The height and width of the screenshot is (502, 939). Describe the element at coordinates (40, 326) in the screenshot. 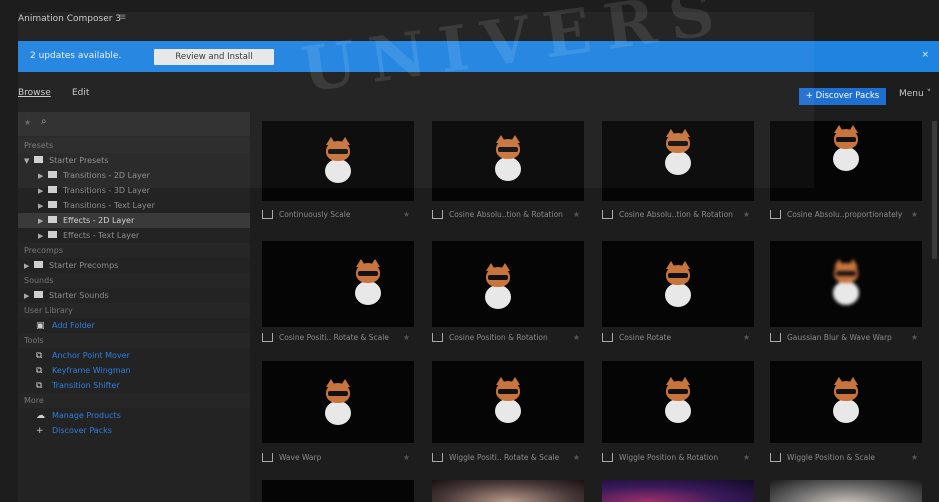

I see `add-folder-icon: ▣` at that location.